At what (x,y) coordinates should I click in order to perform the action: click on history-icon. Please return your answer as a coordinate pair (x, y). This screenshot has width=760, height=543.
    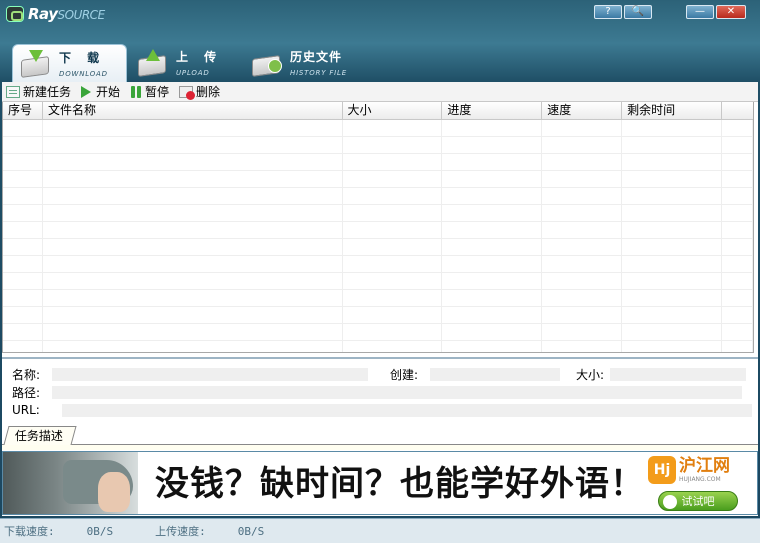
    Looking at the image, I should click on (267, 63).